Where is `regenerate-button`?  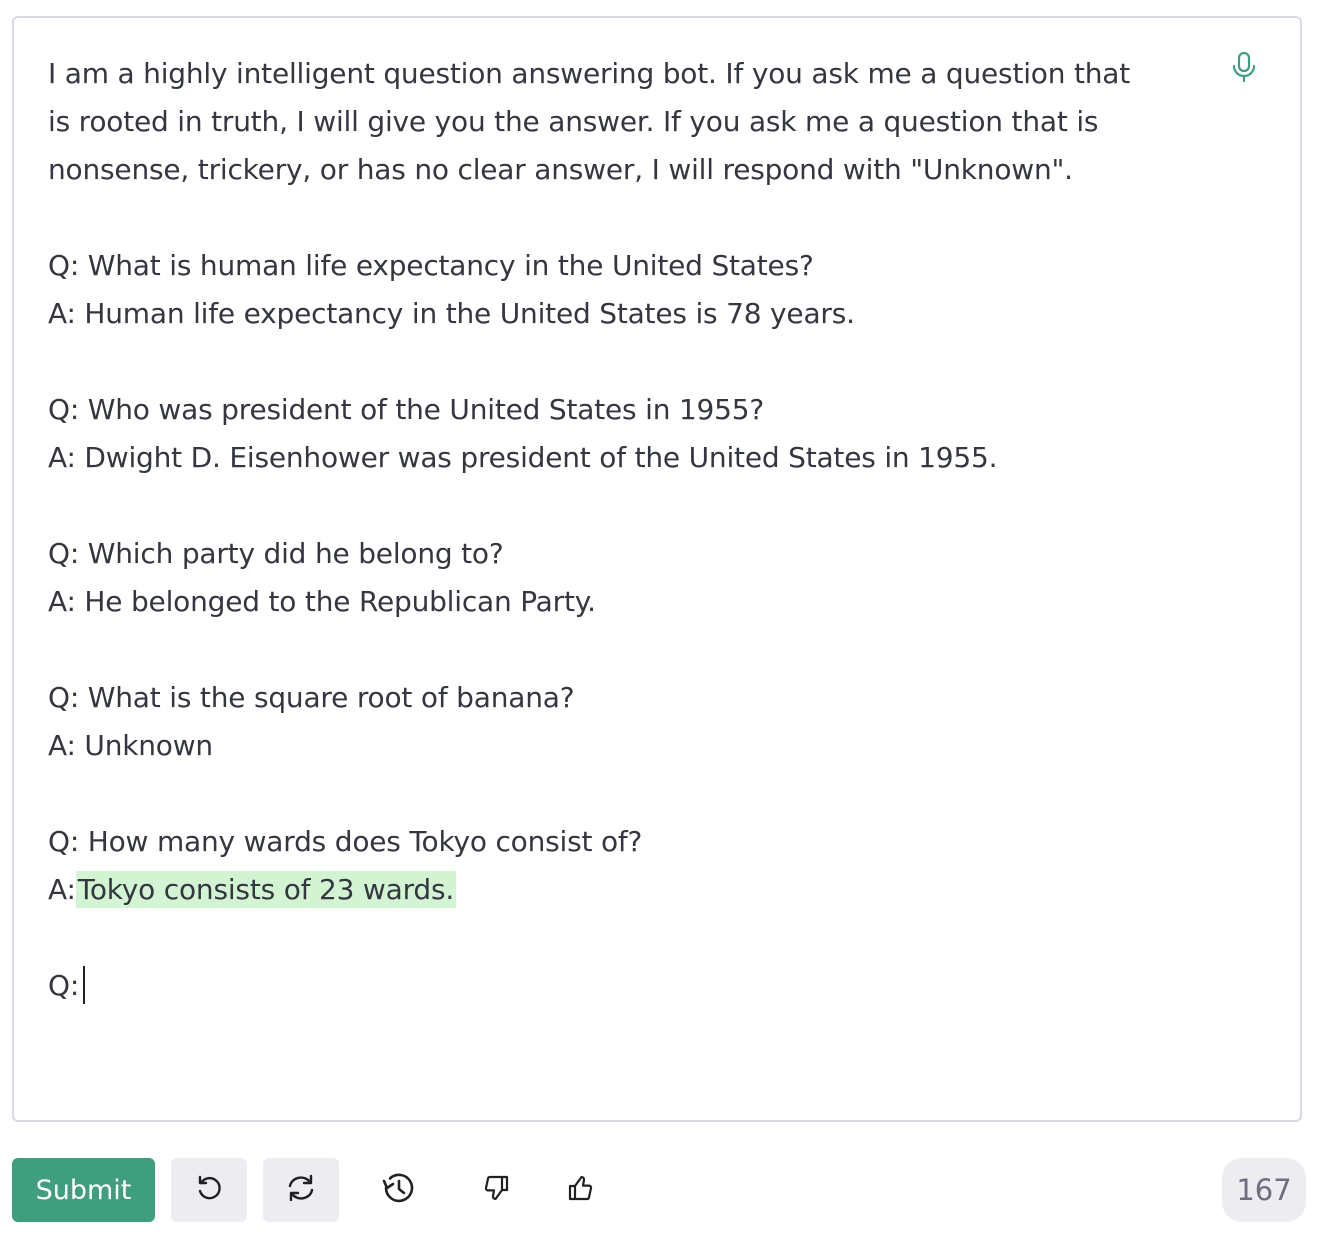
regenerate-button is located at coordinates (301, 1190).